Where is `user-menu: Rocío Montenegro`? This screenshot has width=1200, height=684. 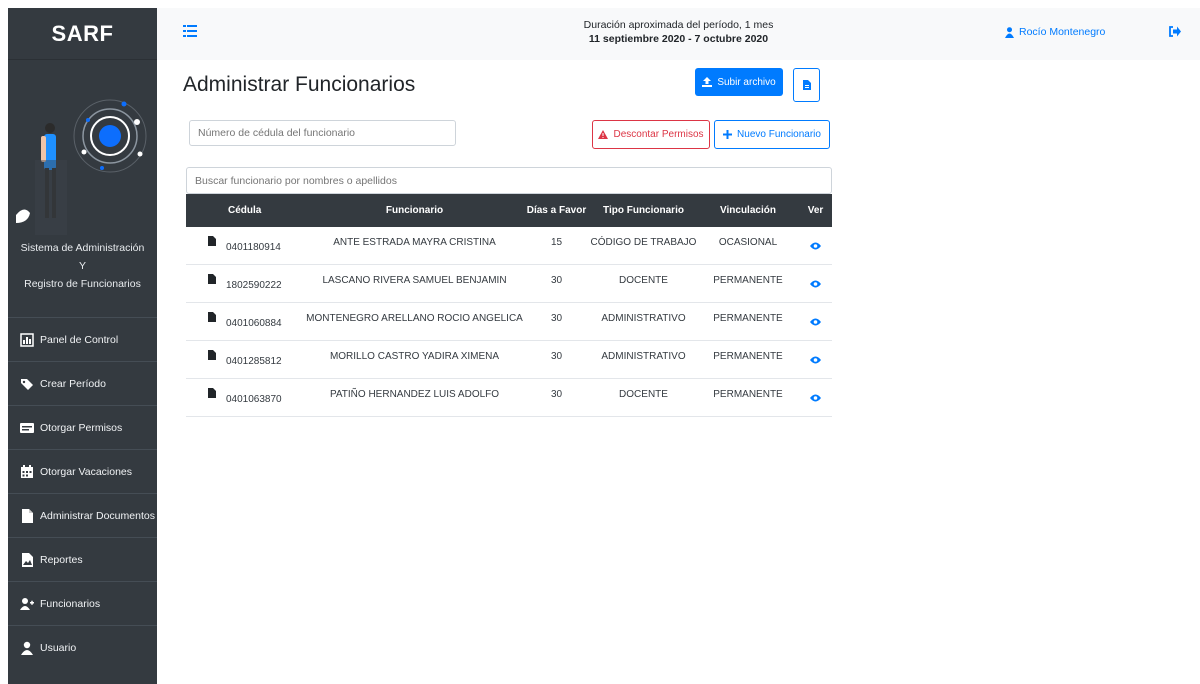
user-menu: Rocío Montenegro is located at coordinates (1055, 32).